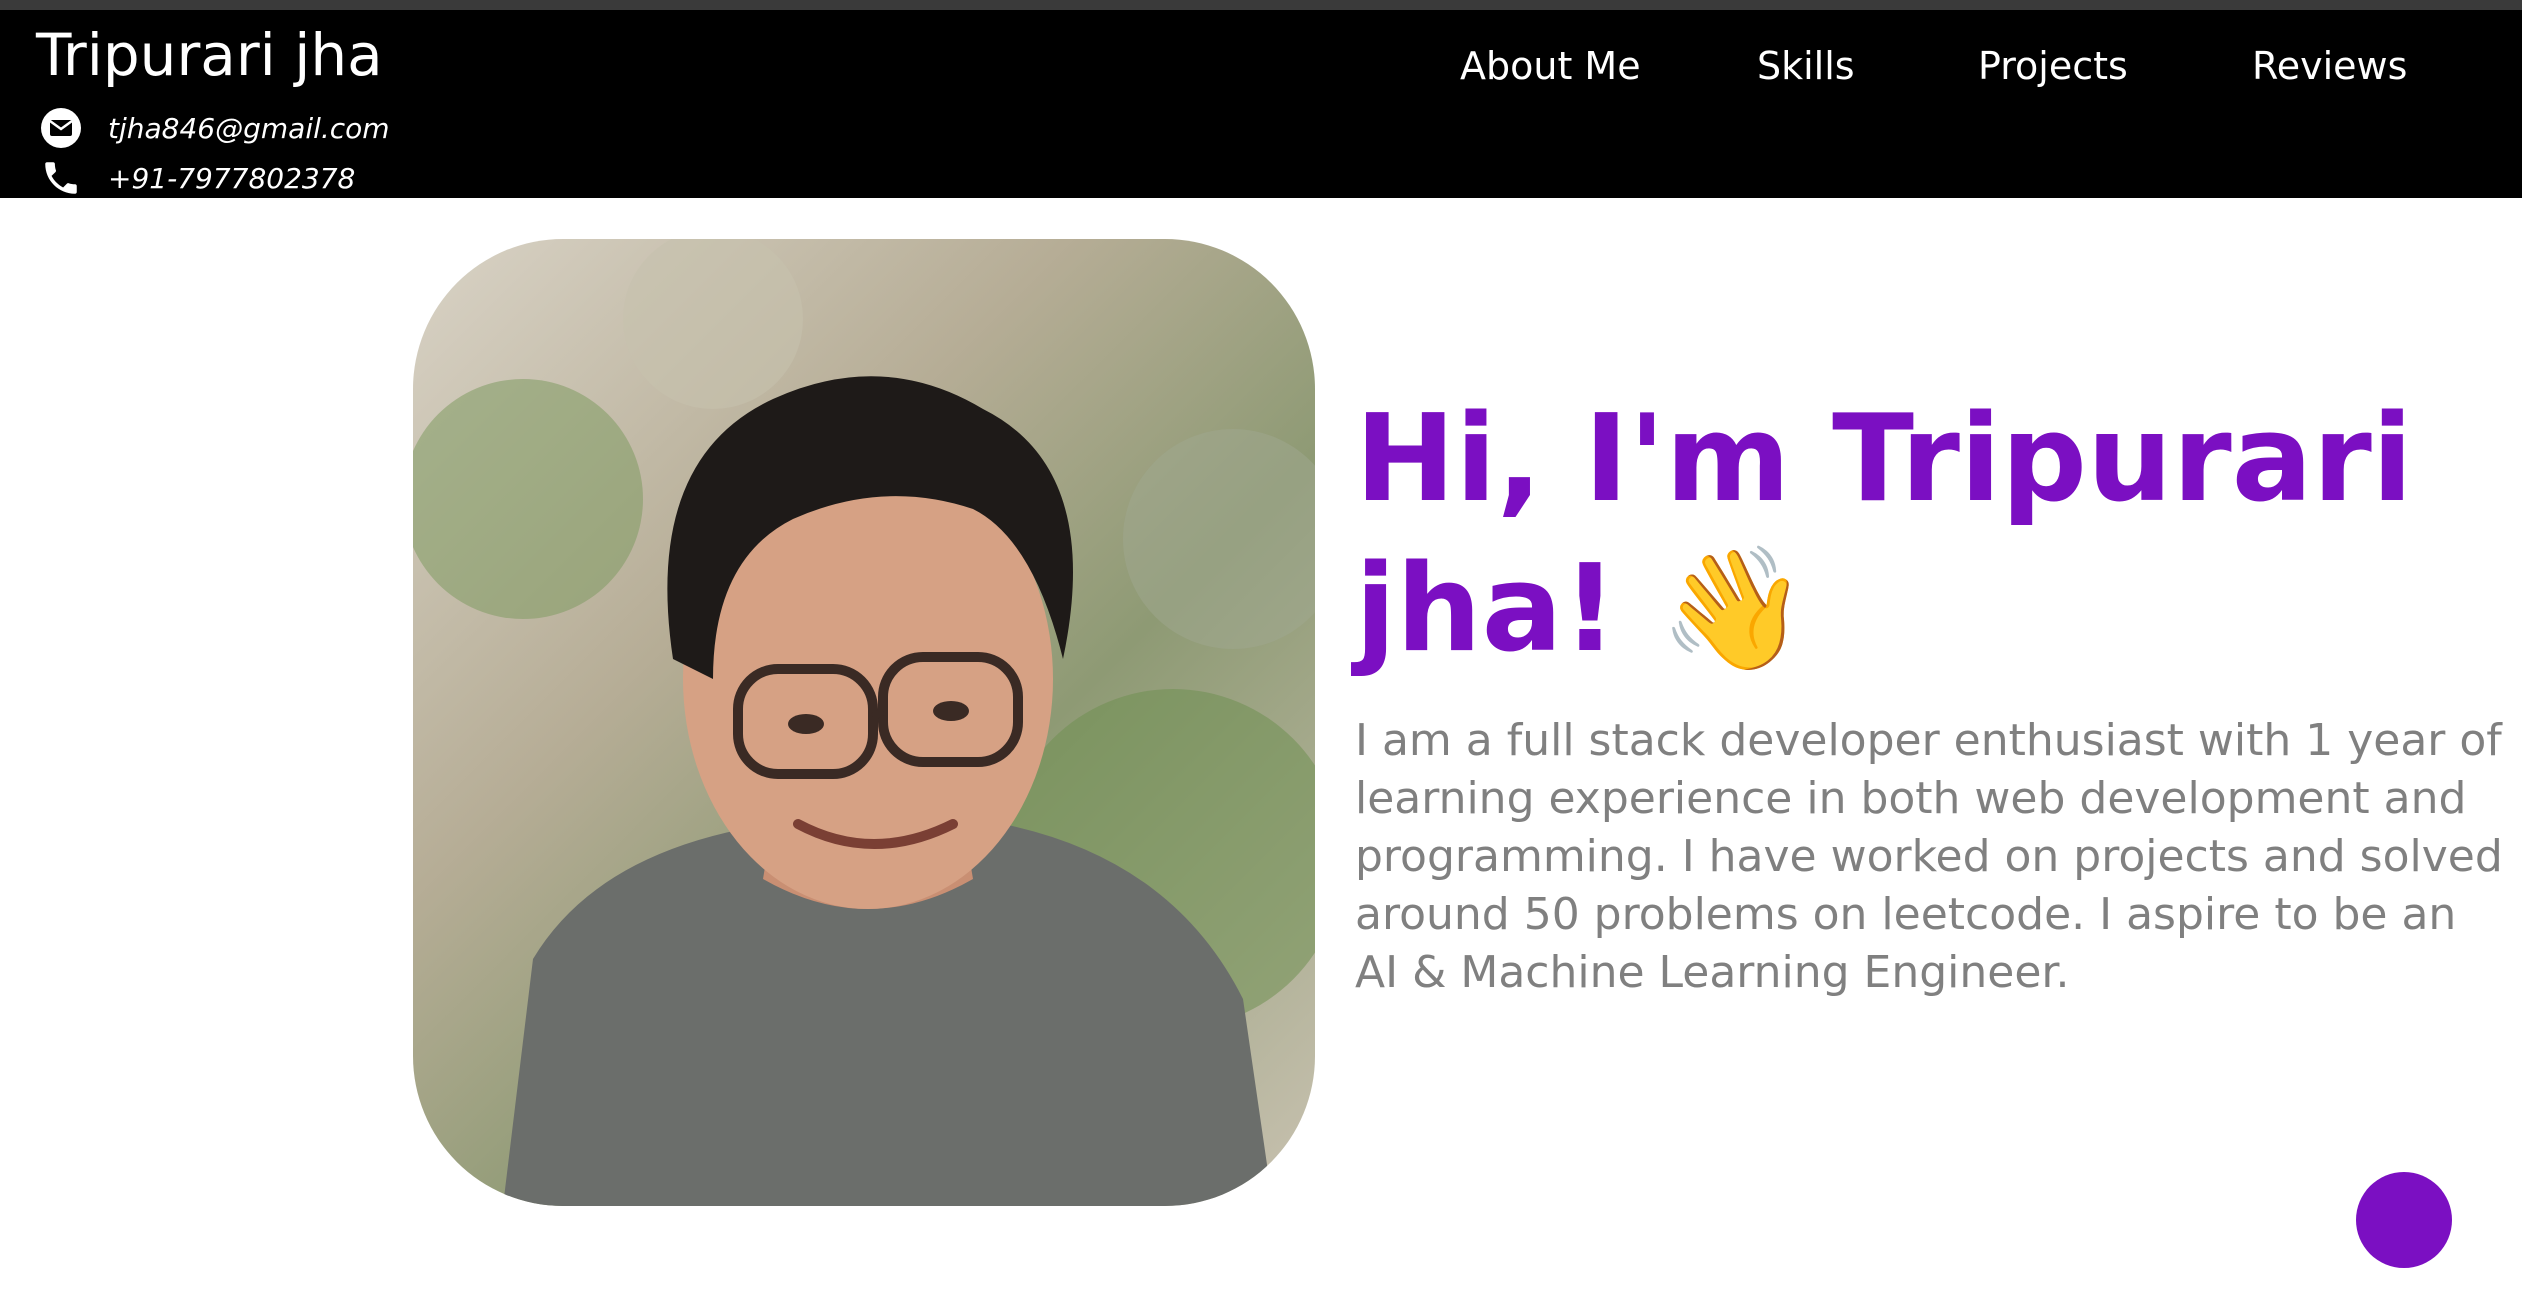 Image resolution: width=2522 pixels, height=1302 pixels. Describe the element at coordinates (209, 55) in the screenshot. I see `site-brand: Tripurari jha` at that location.